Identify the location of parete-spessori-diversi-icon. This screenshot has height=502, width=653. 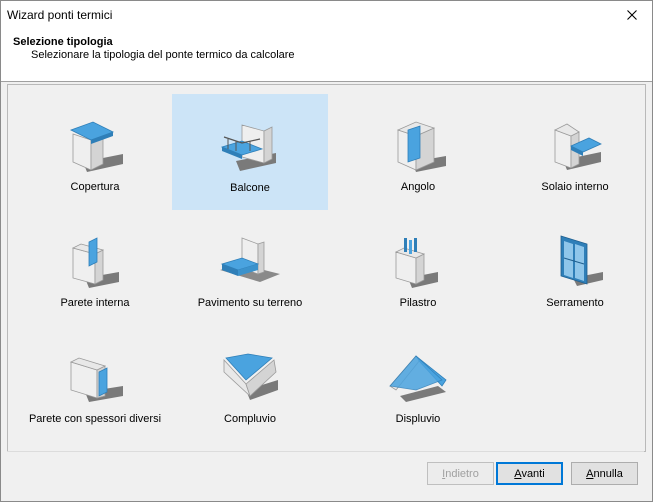
(96, 379).